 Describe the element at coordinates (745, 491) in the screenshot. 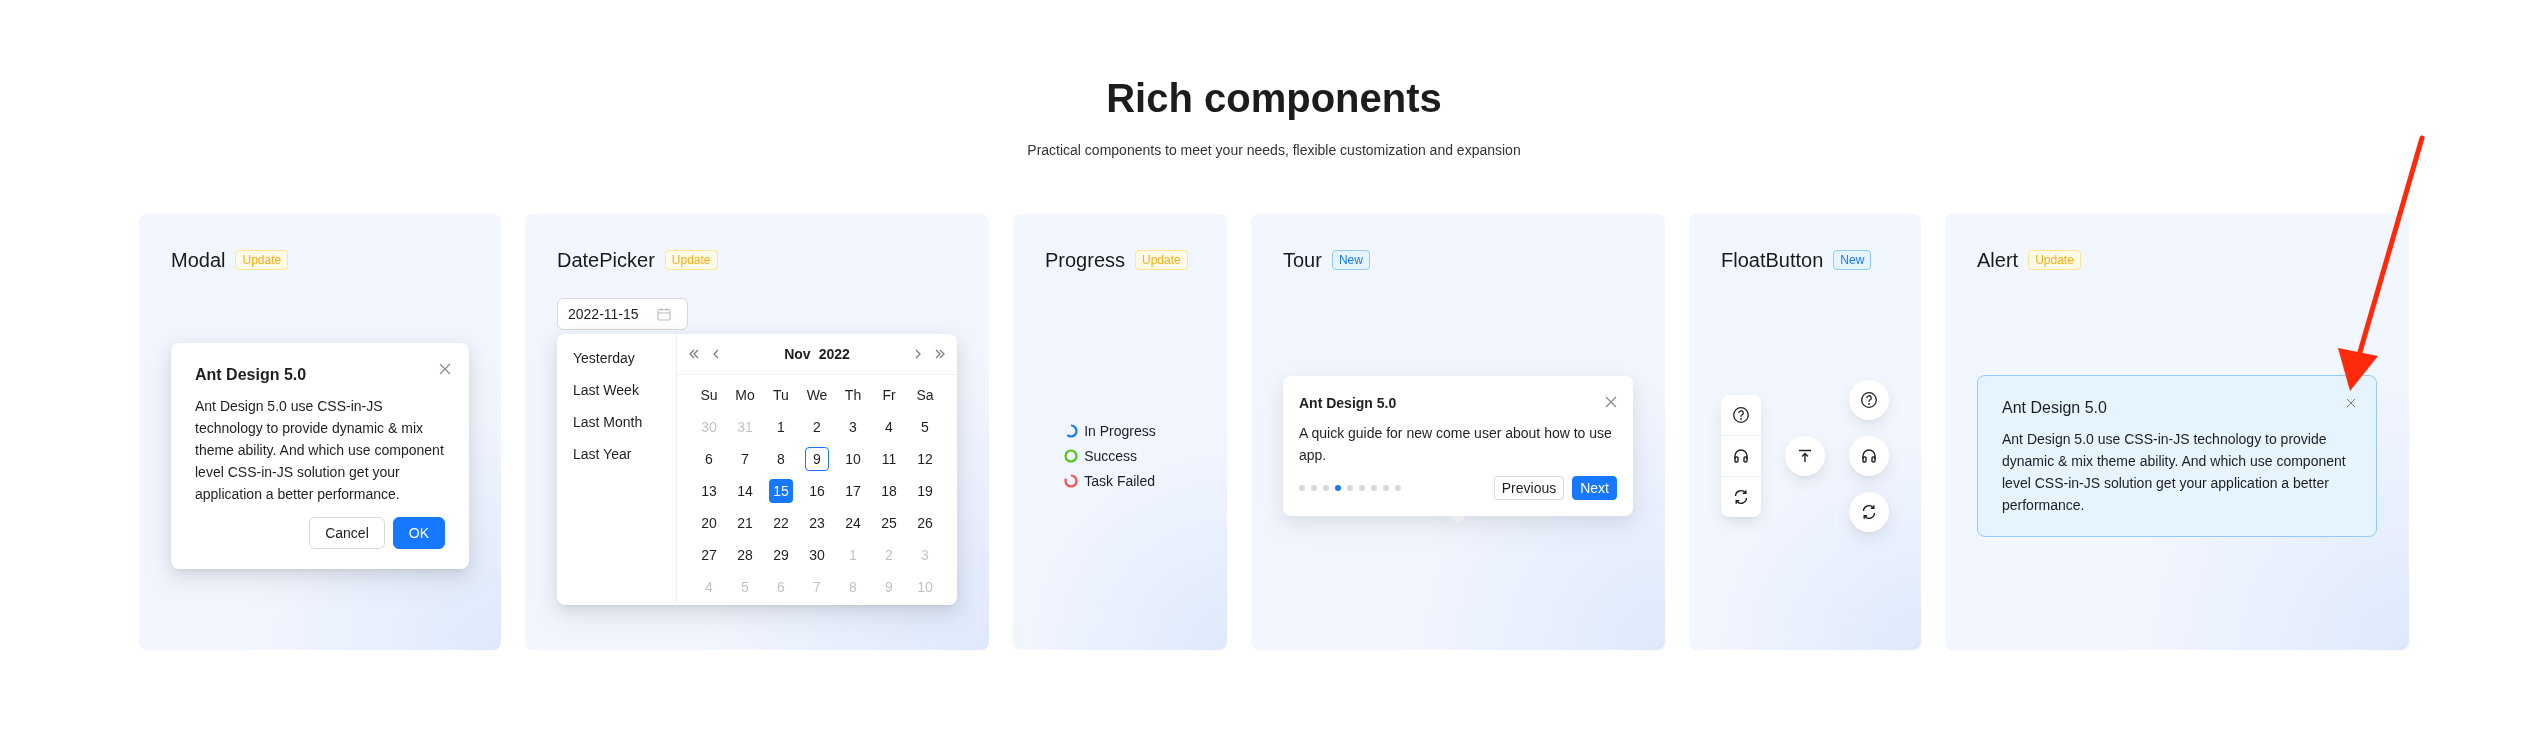

I see `calendar-day: 14` at that location.